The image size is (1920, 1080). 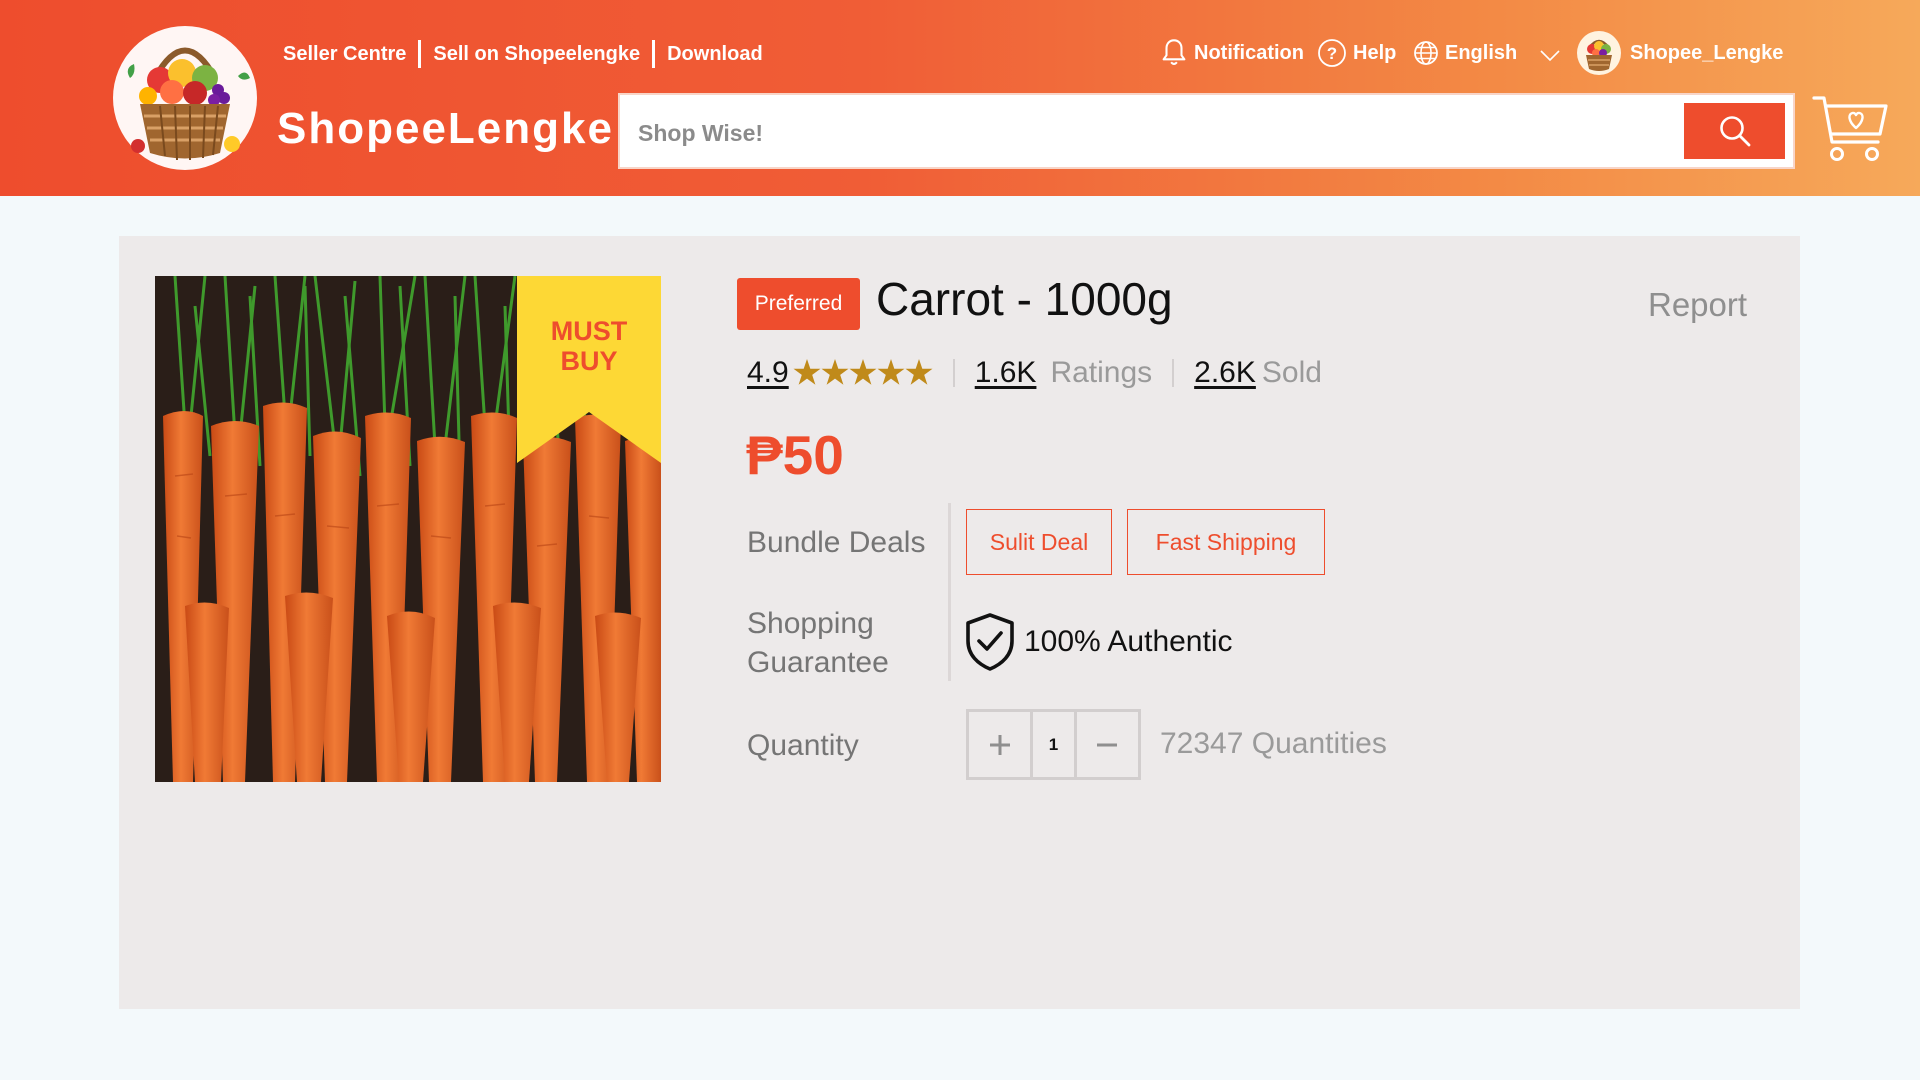 I want to click on rating-stars, so click(x=863, y=373).